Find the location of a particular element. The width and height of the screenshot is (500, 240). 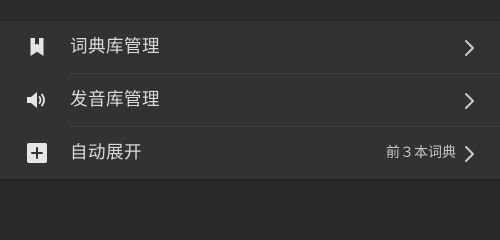

auto-expand-label: 自动展开 is located at coordinates (106, 153).